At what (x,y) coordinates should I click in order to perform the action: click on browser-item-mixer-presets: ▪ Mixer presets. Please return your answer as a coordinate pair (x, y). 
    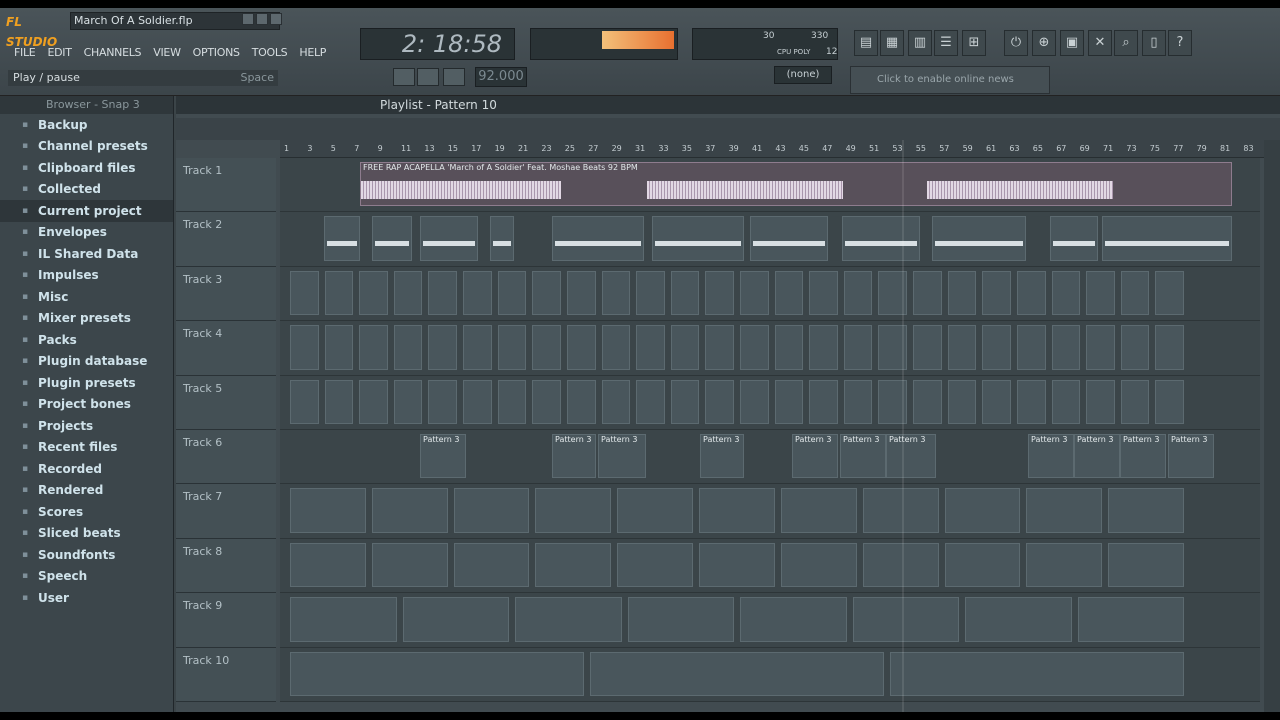
    Looking at the image, I should click on (86, 319).